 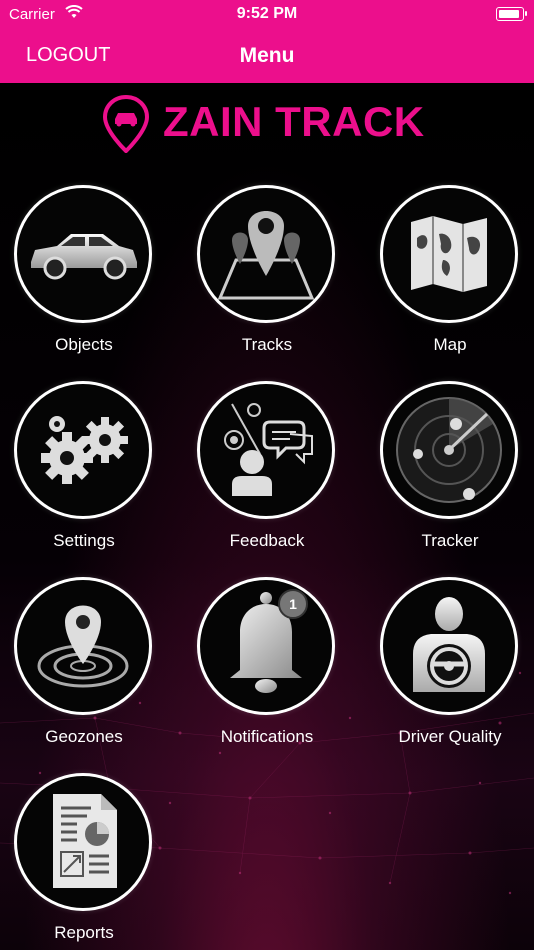 I want to click on report-document-icon, so click(x=85, y=841).